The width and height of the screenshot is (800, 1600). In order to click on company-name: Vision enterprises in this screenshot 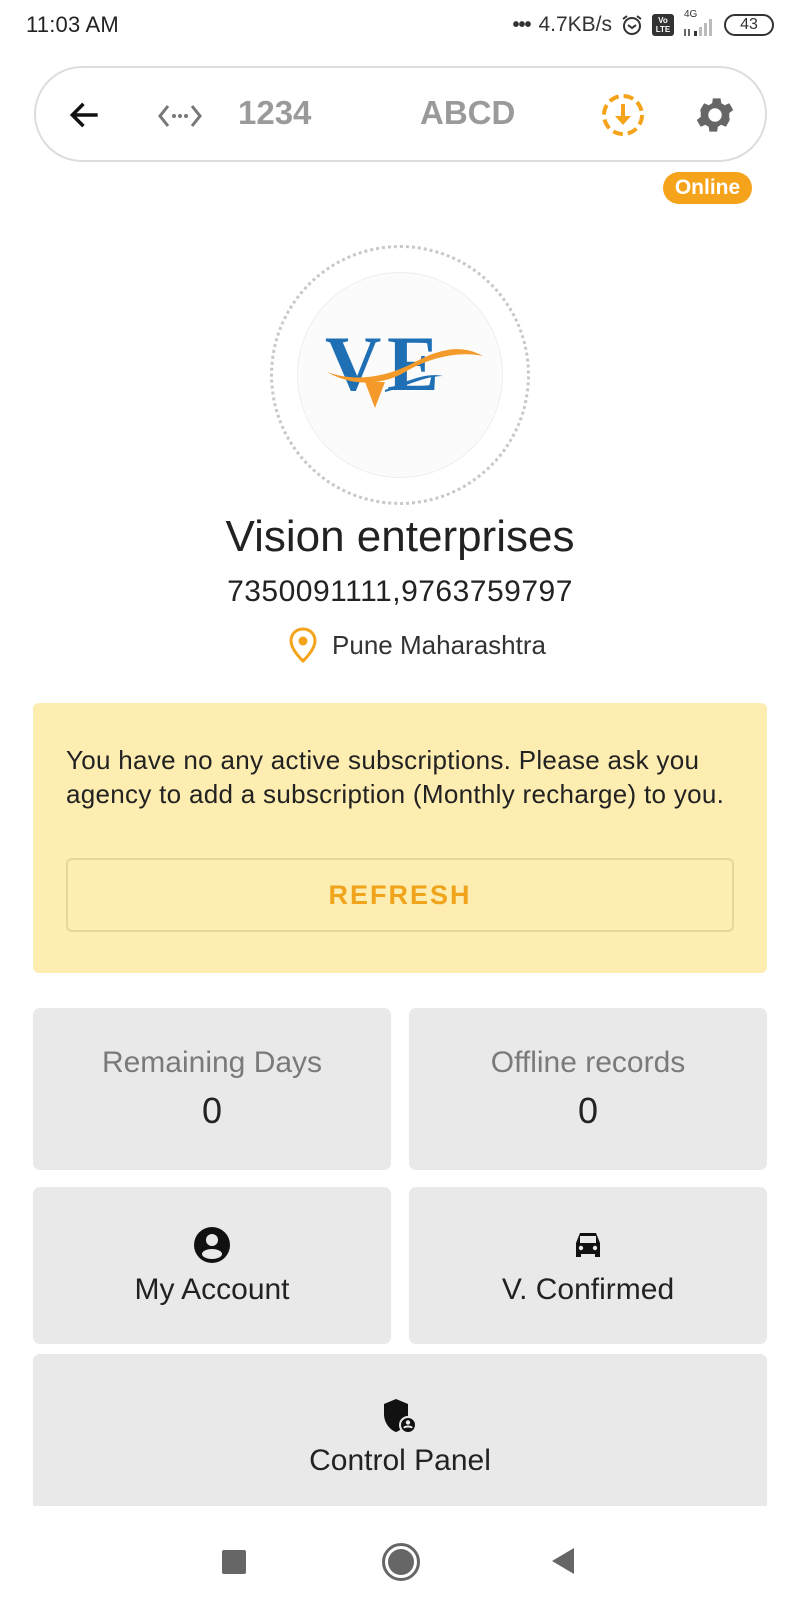, I will do `click(400, 536)`.